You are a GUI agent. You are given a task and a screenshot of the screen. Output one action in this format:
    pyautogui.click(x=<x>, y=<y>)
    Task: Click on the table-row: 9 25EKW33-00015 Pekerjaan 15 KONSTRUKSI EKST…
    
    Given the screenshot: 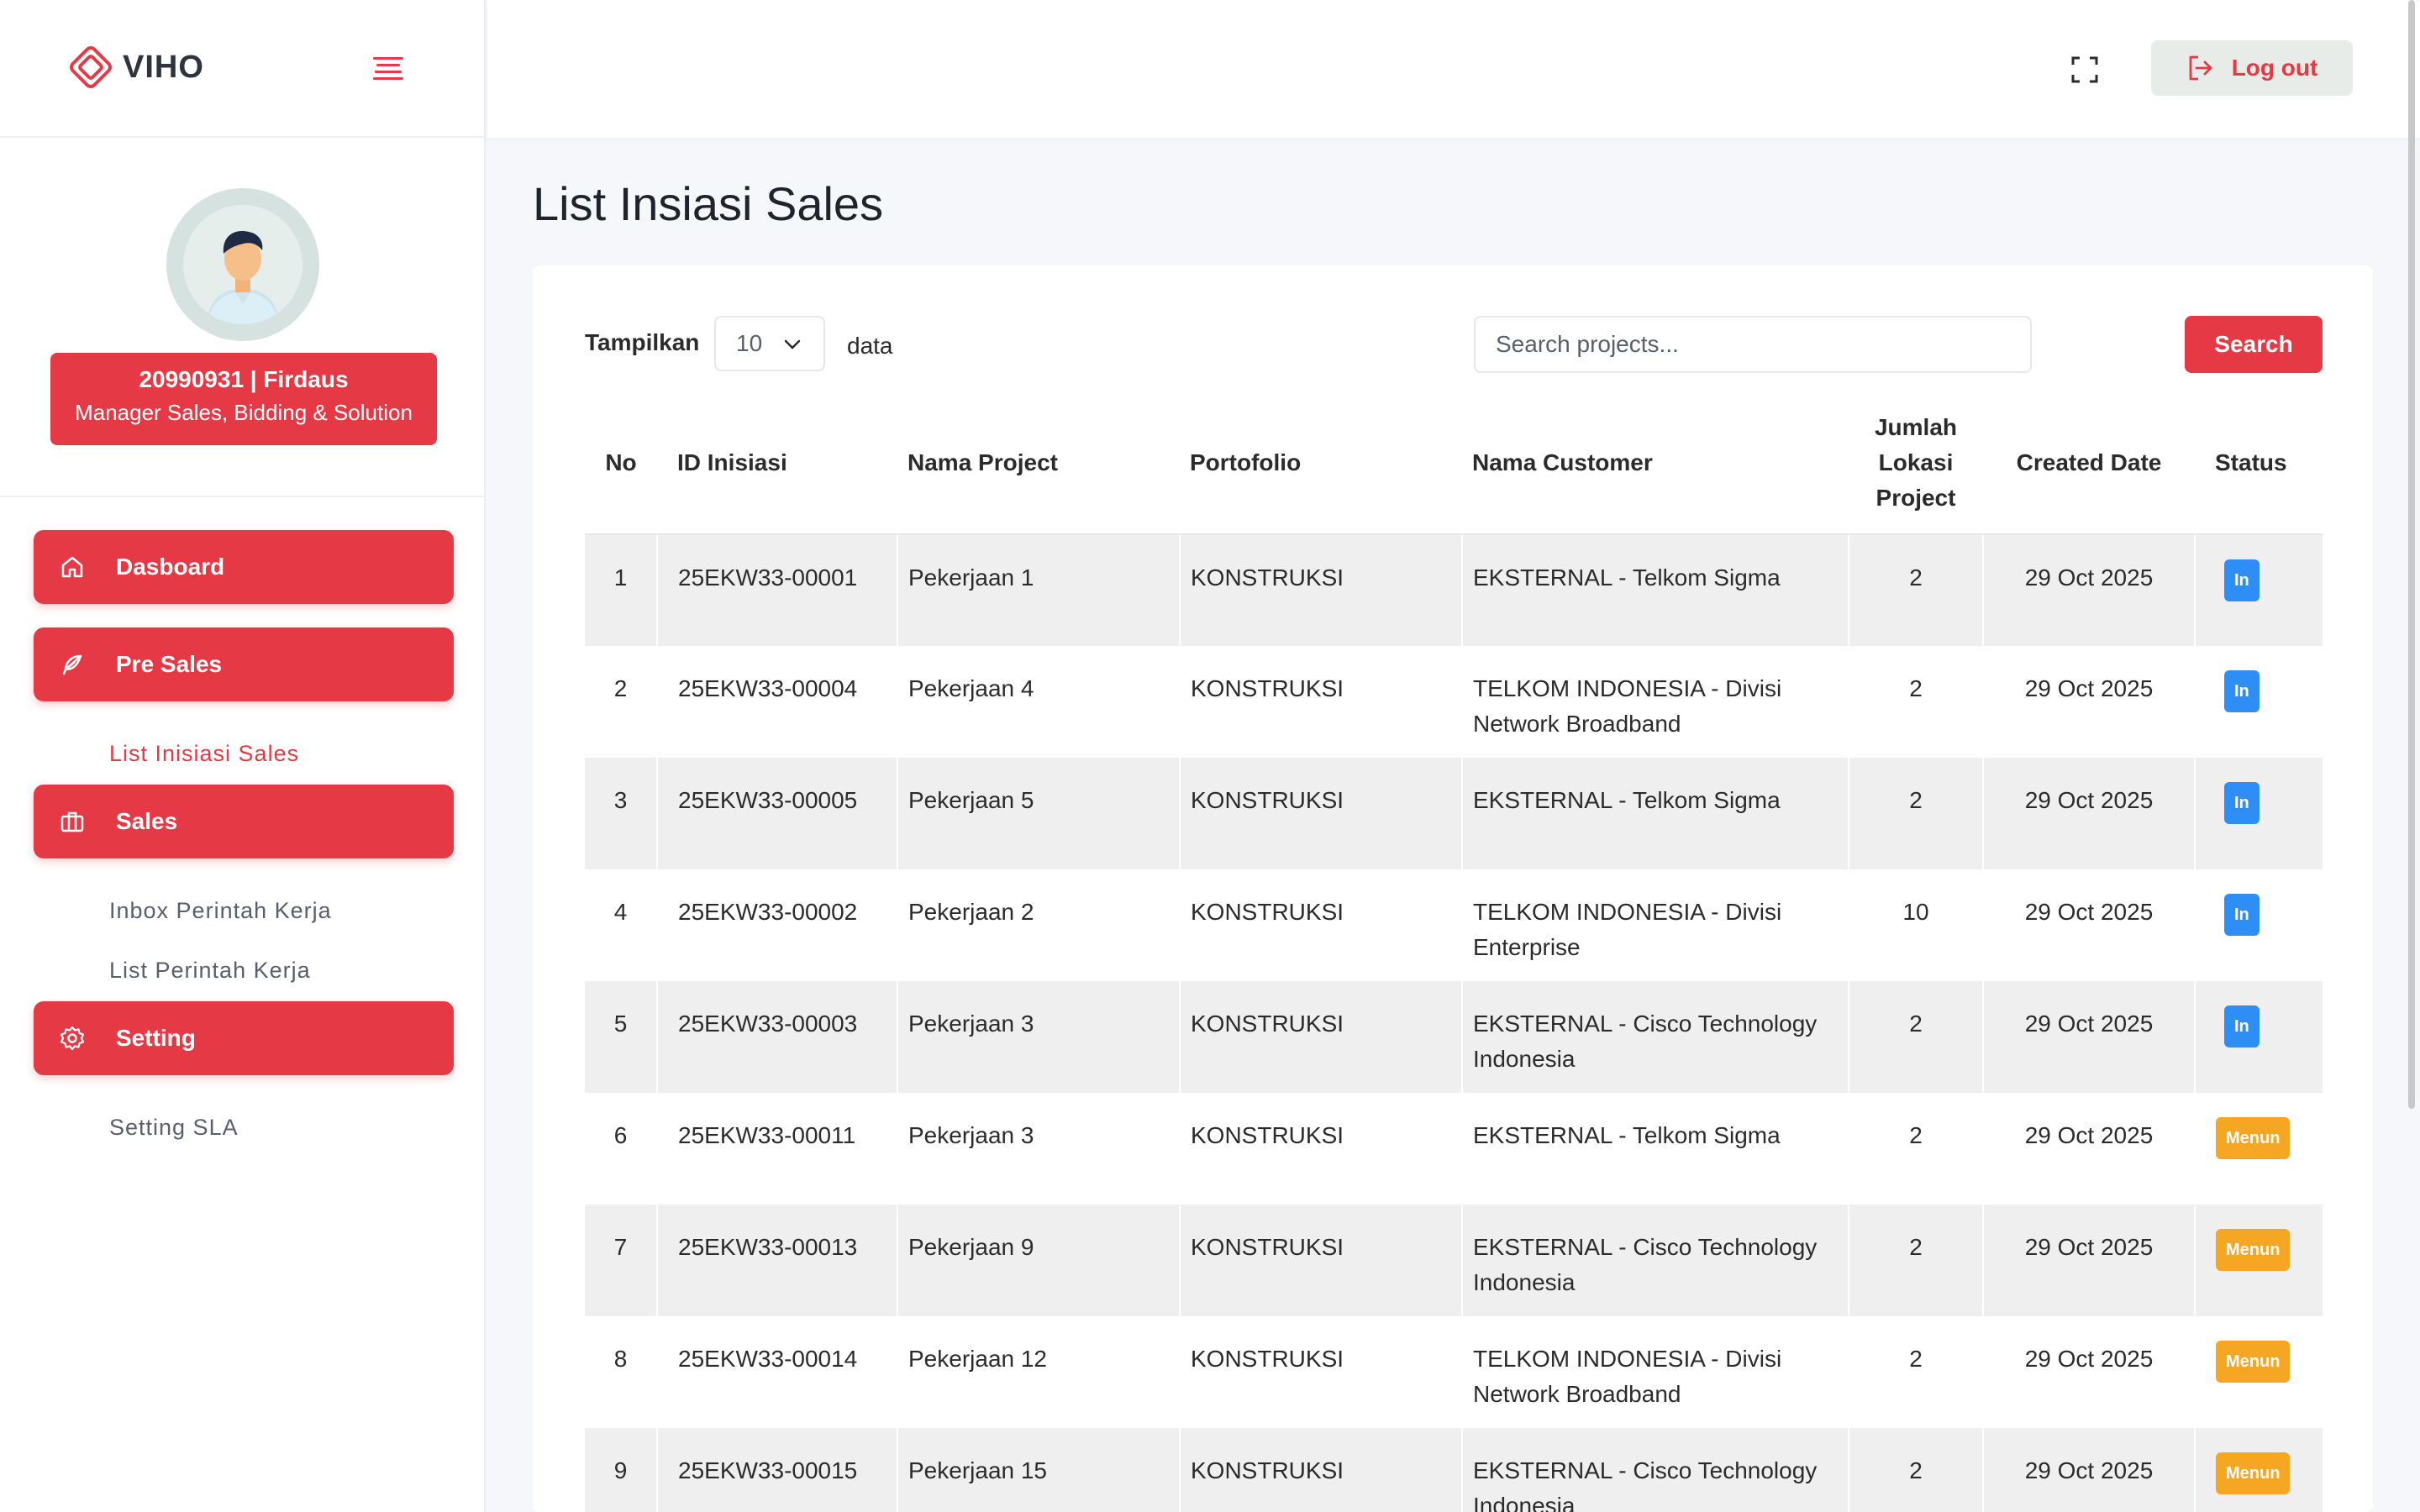 What is the action you would take?
    pyautogui.click(x=1454, y=1470)
    